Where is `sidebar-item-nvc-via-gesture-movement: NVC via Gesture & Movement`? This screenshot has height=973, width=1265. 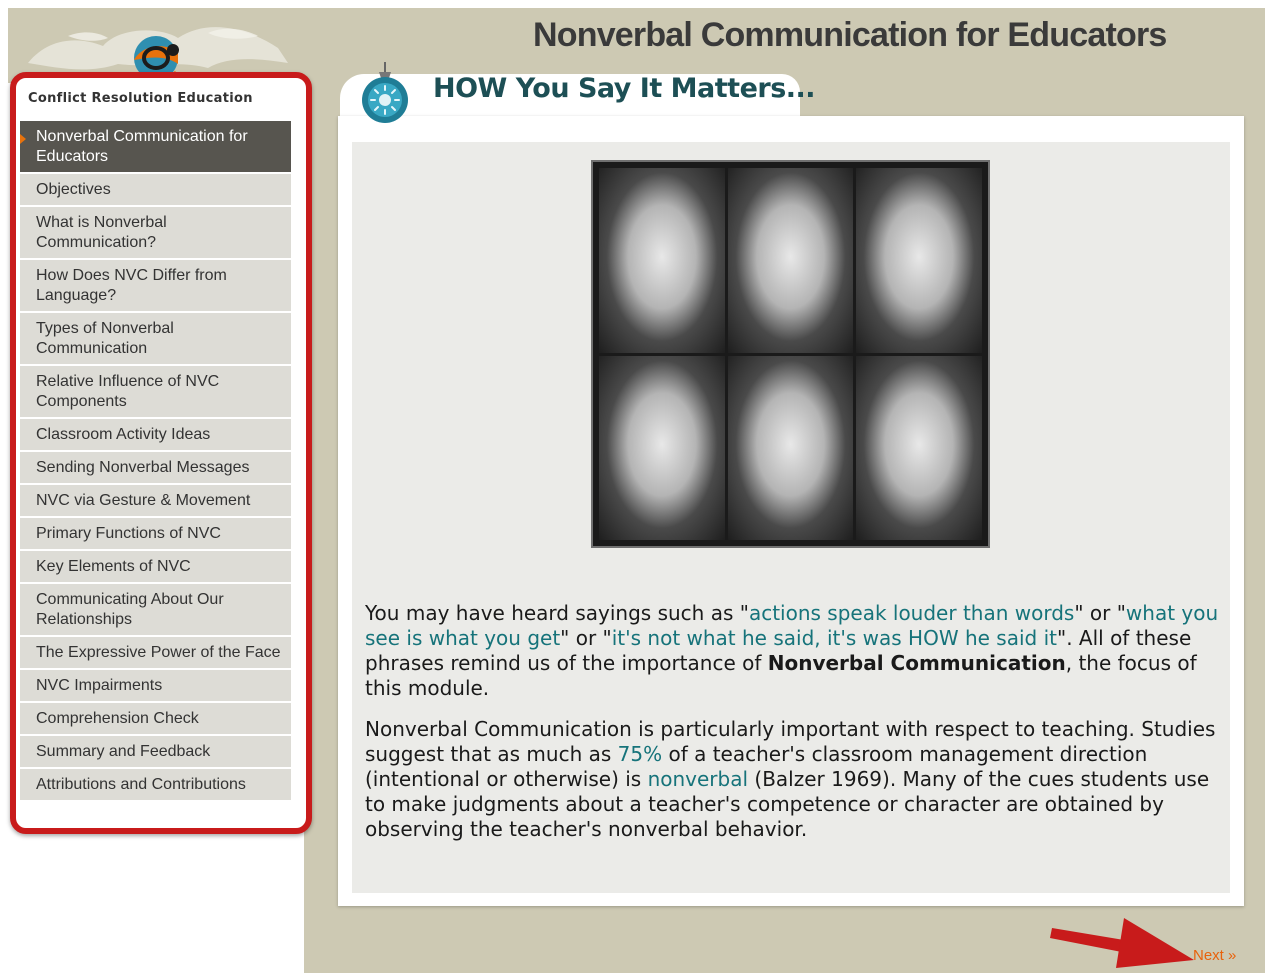
sidebar-item-nvc-via-gesture-movement: NVC via Gesture & Movement is located at coordinates (155, 501).